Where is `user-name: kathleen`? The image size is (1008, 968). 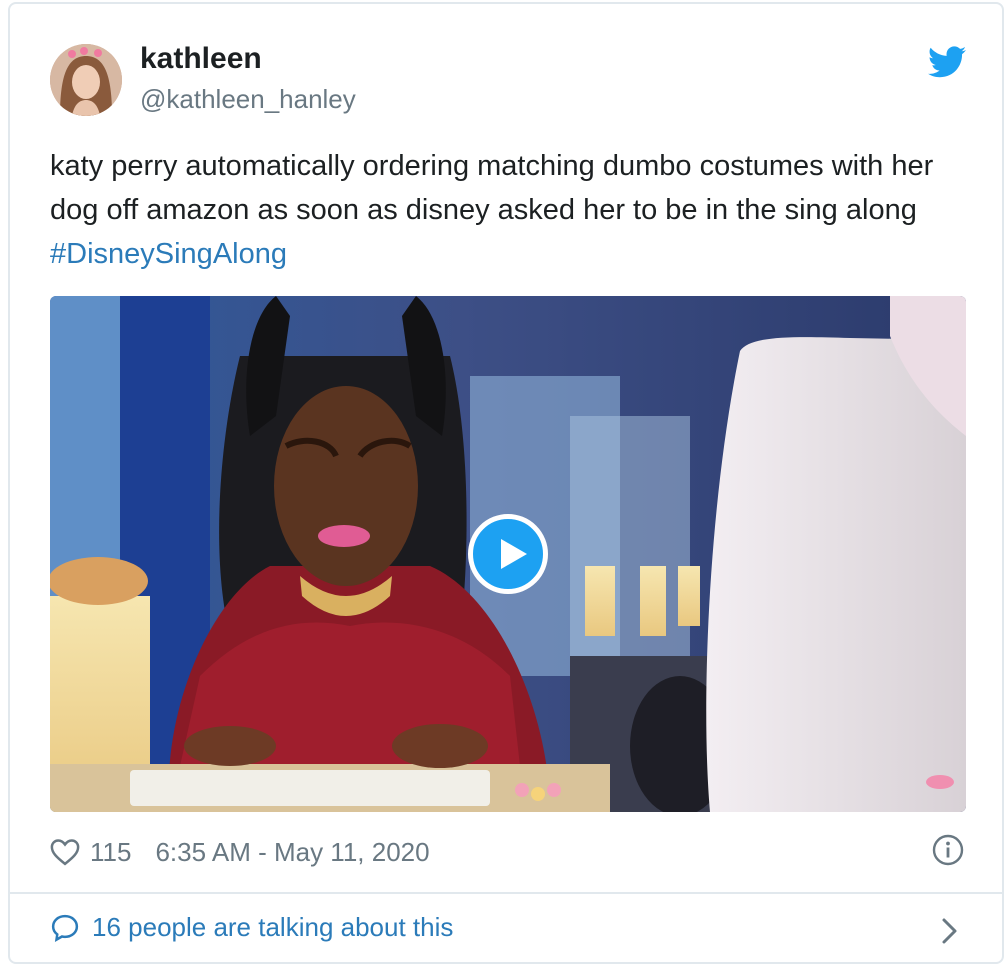 user-name: kathleen is located at coordinates (201, 59).